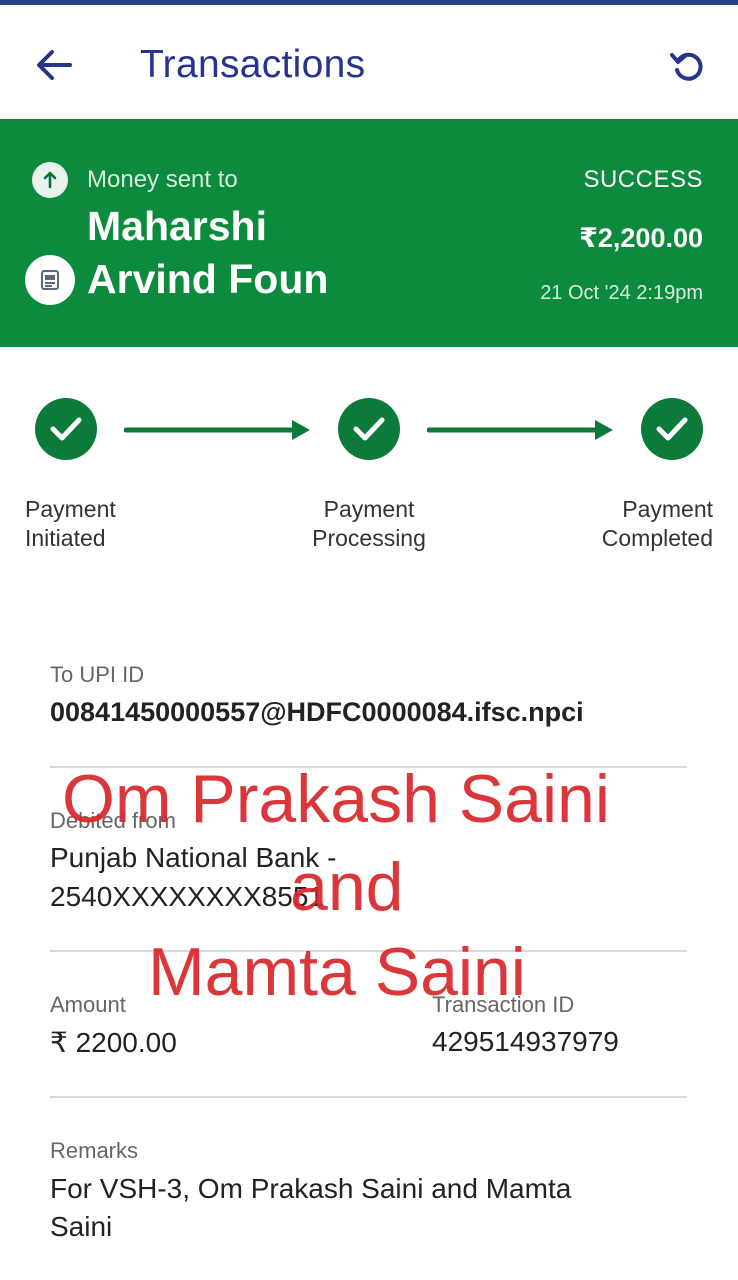 The height and width of the screenshot is (1280, 738). I want to click on back-button, so click(54, 65).